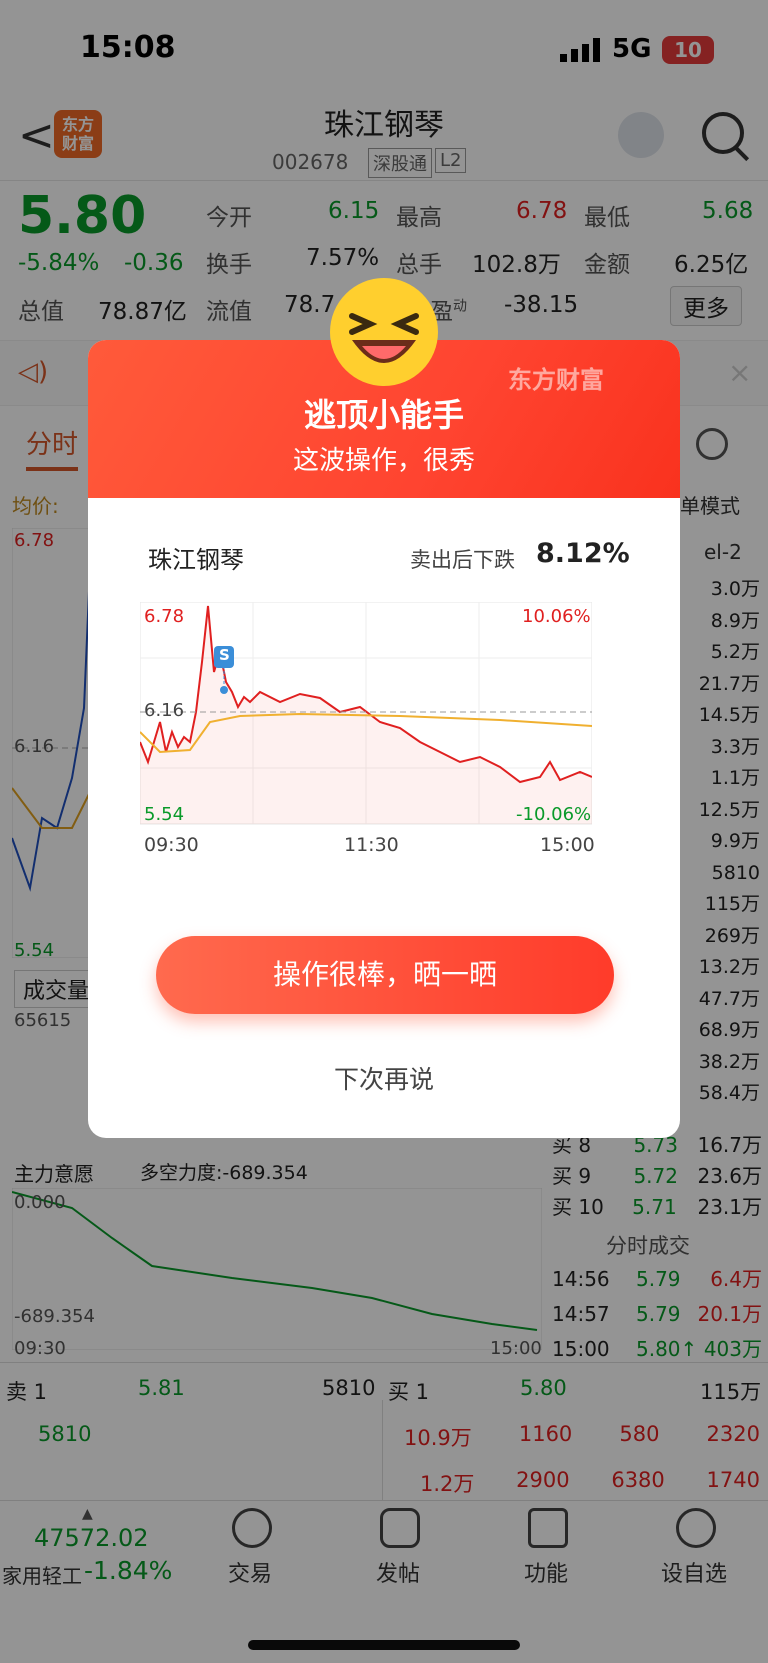 The height and width of the screenshot is (1663, 768). Describe the element at coordinates (583, 553) in the screenshot. I see `drop-value: 8.12%` at that location.